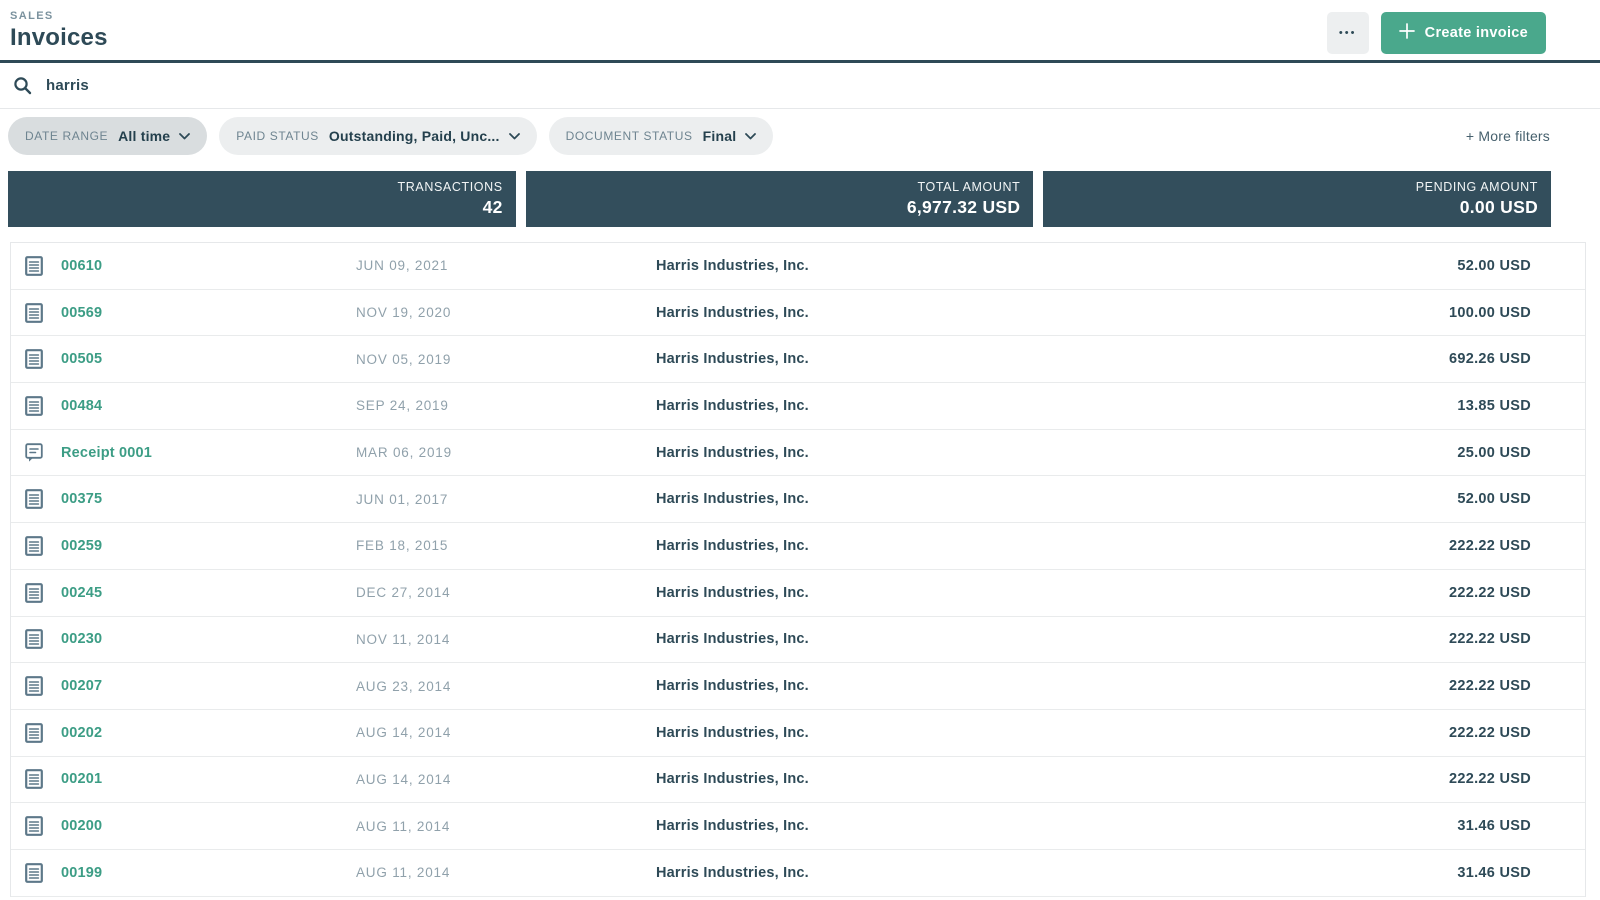 Image resolution: width=1600 pixels, height=900 pixels. I want to click on doc-number-link: 00259, so click(208, 546).